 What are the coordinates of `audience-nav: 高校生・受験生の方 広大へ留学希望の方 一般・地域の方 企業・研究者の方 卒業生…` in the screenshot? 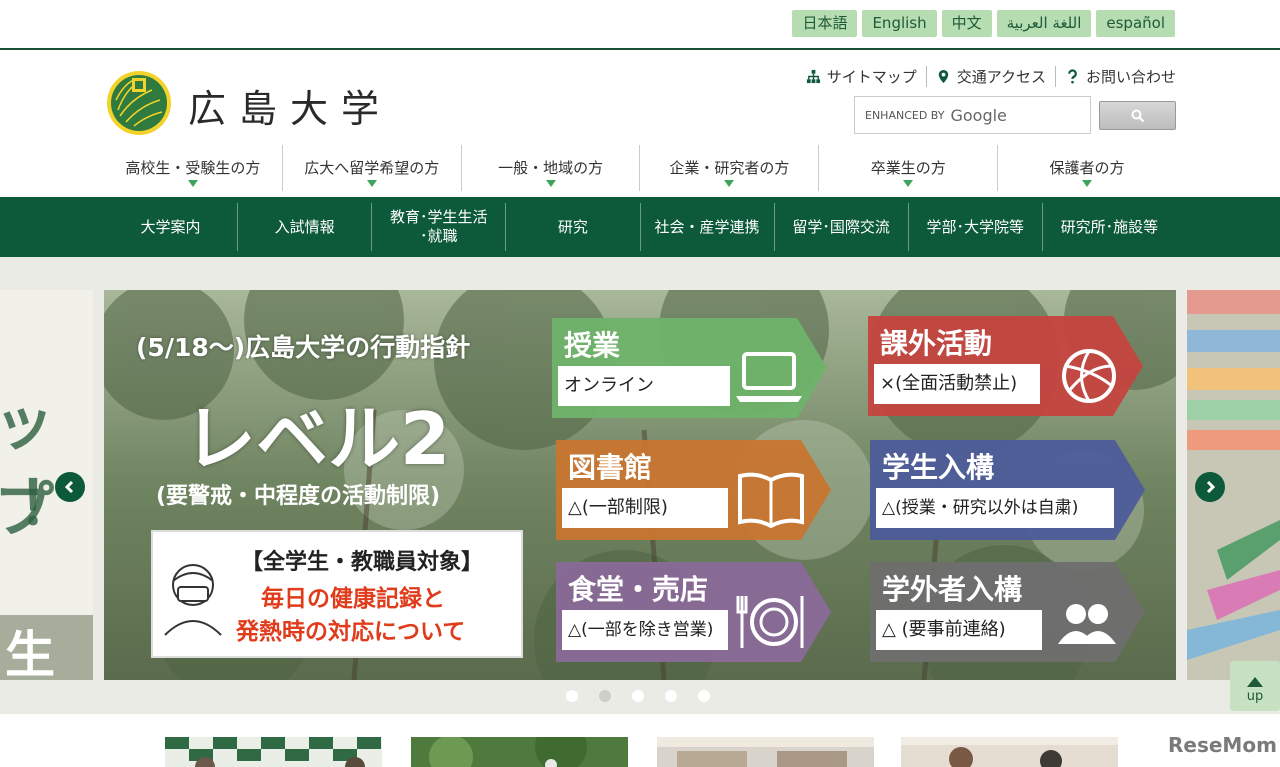 It's located at (640, 168).